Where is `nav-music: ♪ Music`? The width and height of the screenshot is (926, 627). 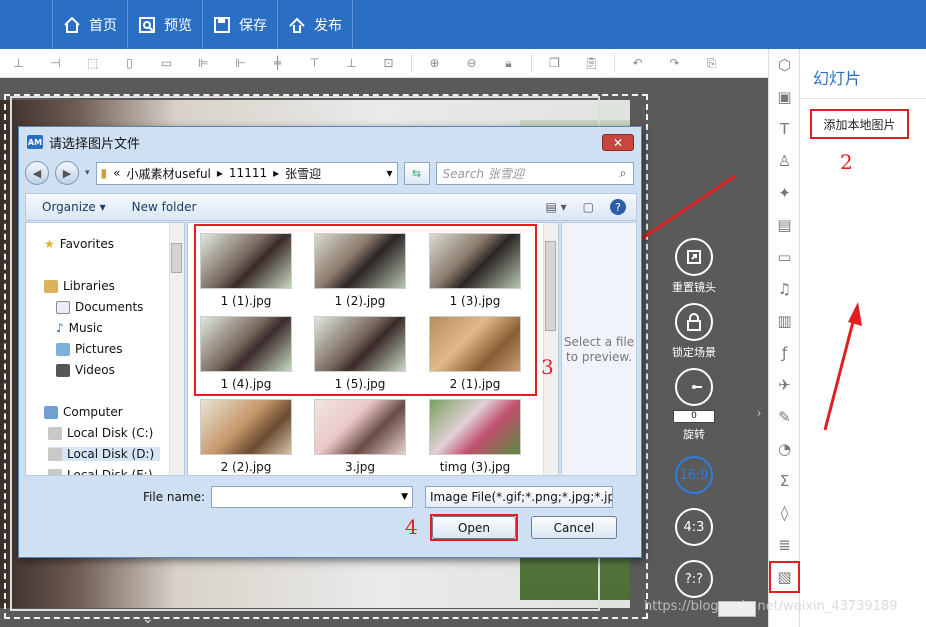
nav-music: ♪ Music is located at coordinates (79, 328).